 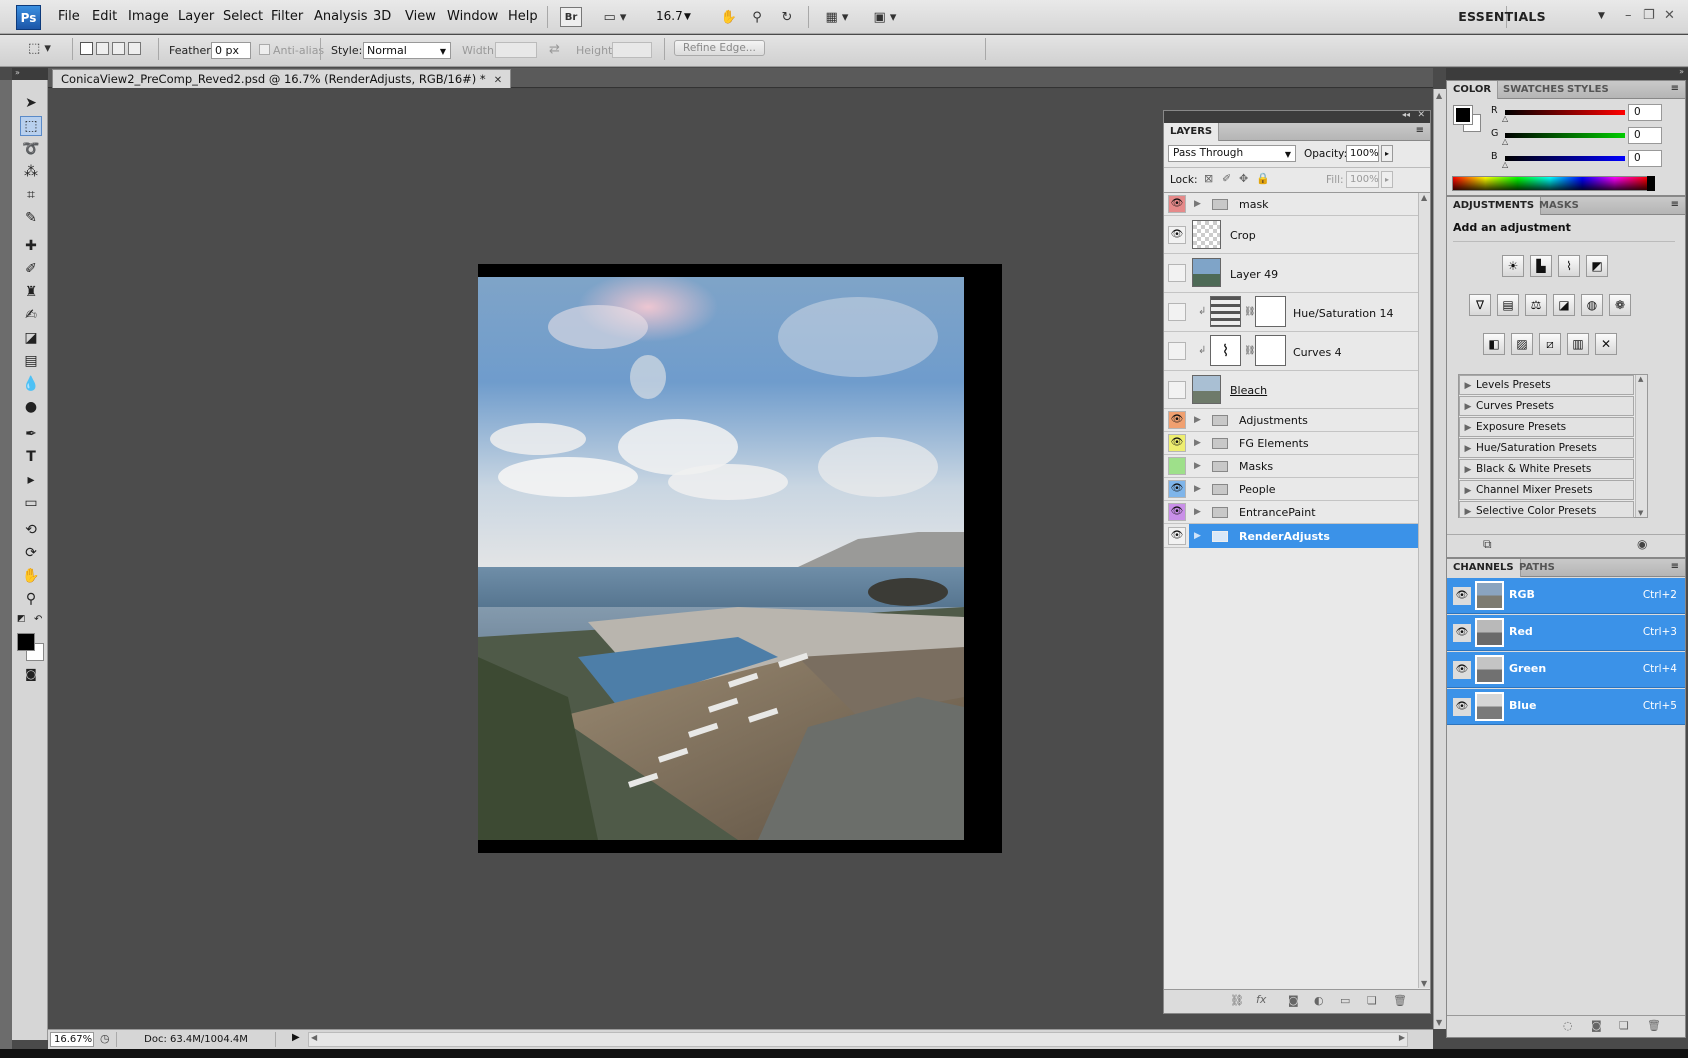 I want to click on 3d-rotate-tool-icon: ⟲, so click(x=31, y=530).